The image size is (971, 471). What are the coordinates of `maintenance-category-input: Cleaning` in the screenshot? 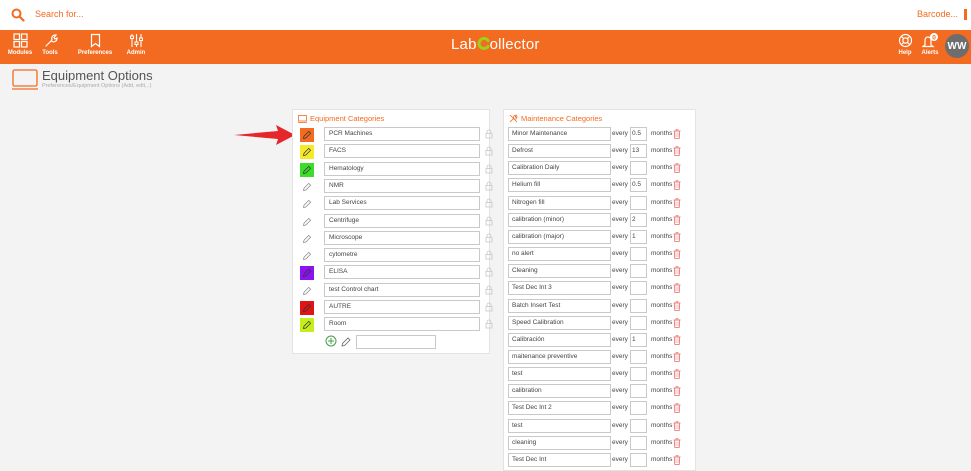 It's located at (559, 271).